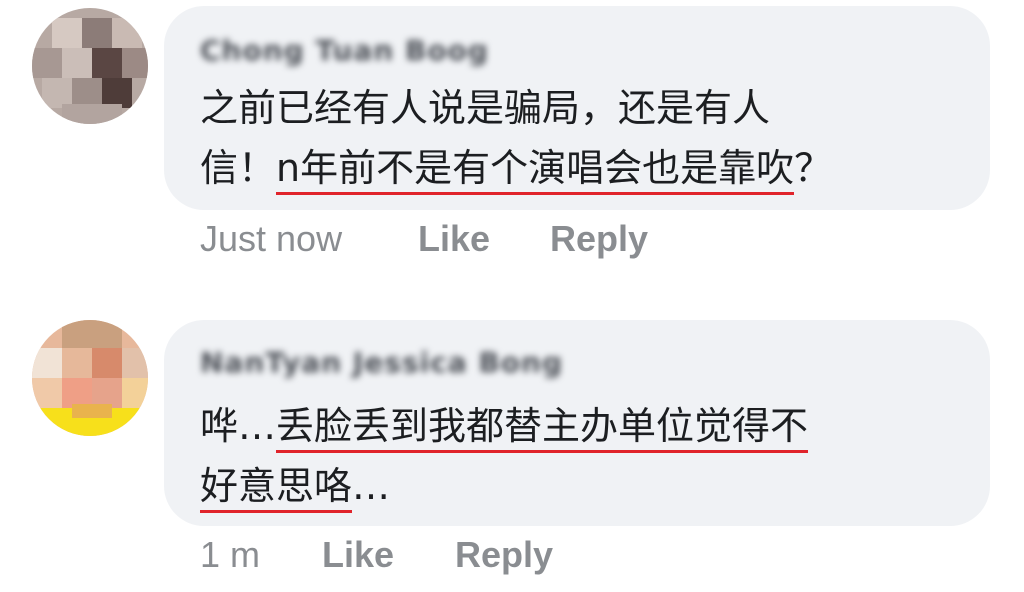  I want to click on comment-text-line-1: 哗…丢脸丢到我都替主办单位觉得不, so click(504, 427).